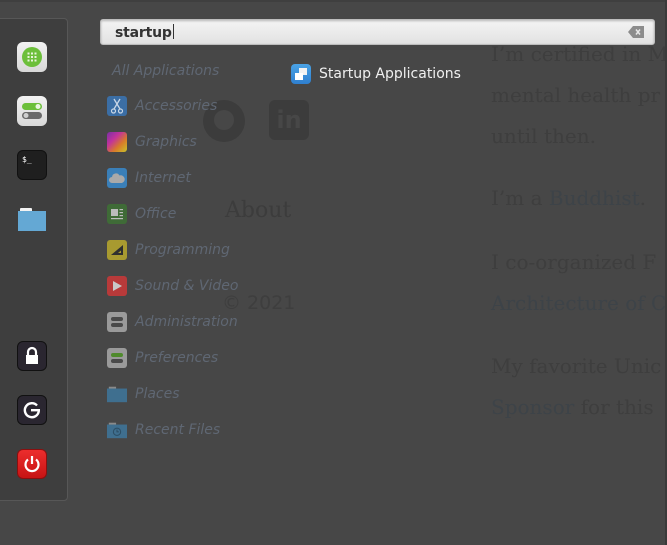  What do you see at coordinates (117, 358) in the screenshot?
I see `preferences-toggle-icon` at bounding box center [117, 358].